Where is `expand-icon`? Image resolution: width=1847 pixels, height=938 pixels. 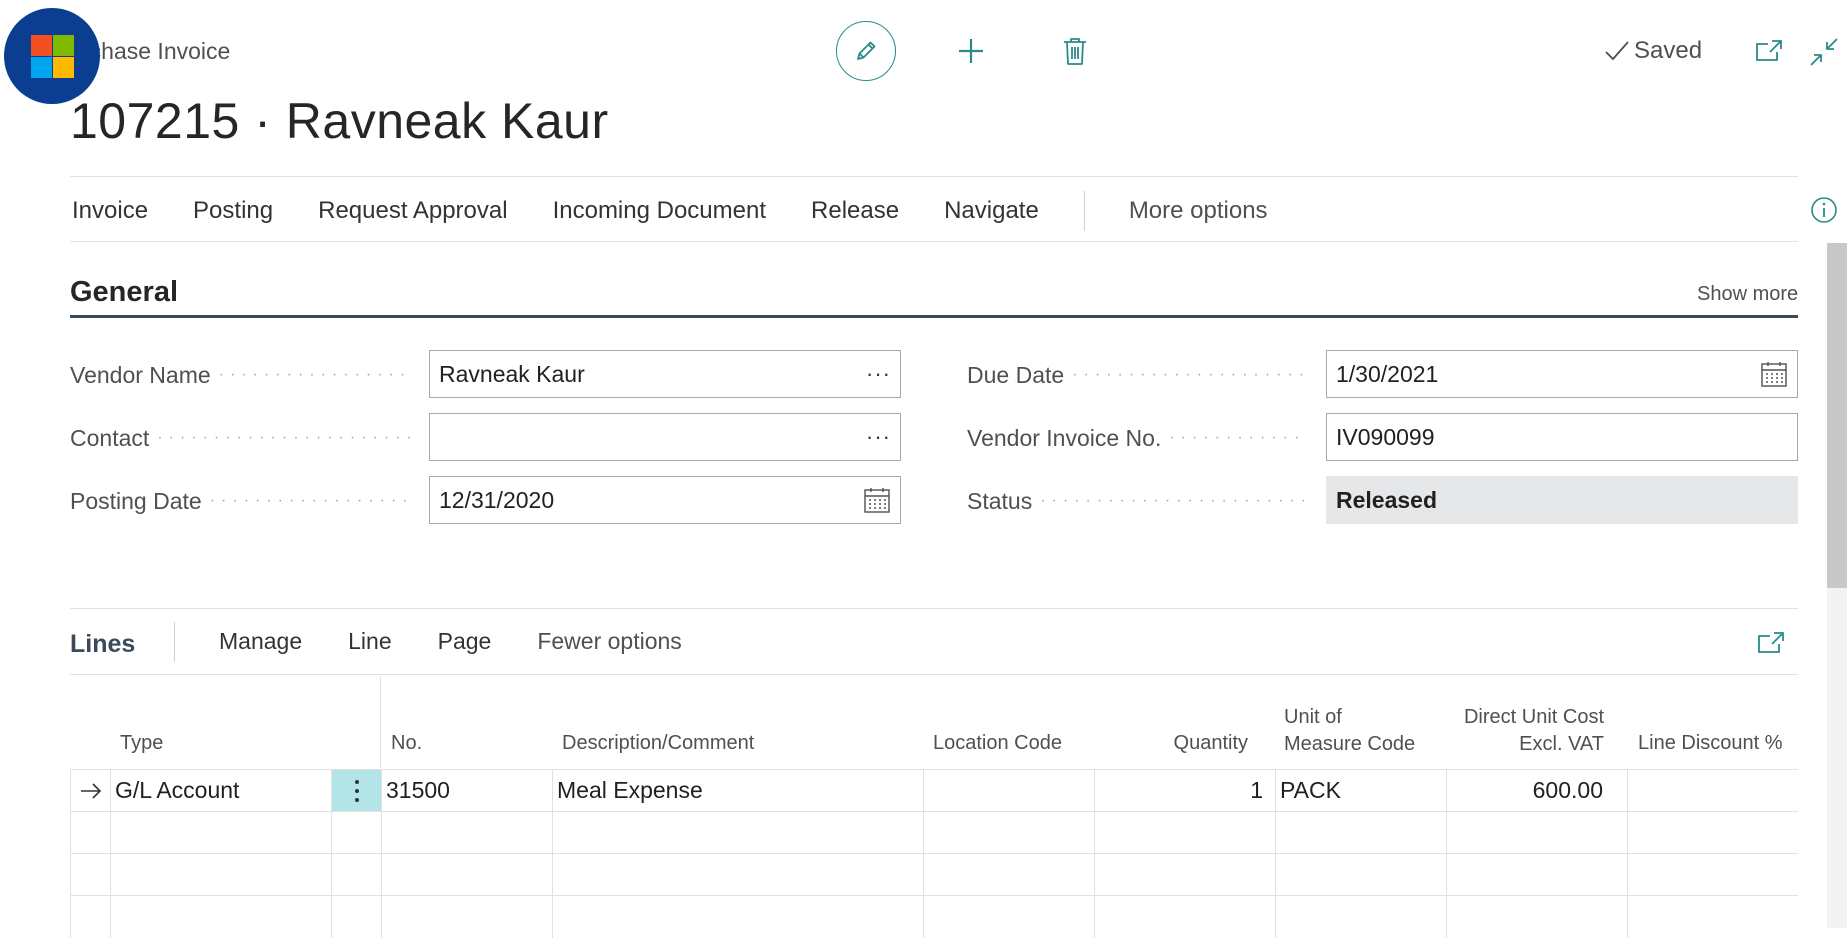 expand-icon is located at coordinates (1771, 642).